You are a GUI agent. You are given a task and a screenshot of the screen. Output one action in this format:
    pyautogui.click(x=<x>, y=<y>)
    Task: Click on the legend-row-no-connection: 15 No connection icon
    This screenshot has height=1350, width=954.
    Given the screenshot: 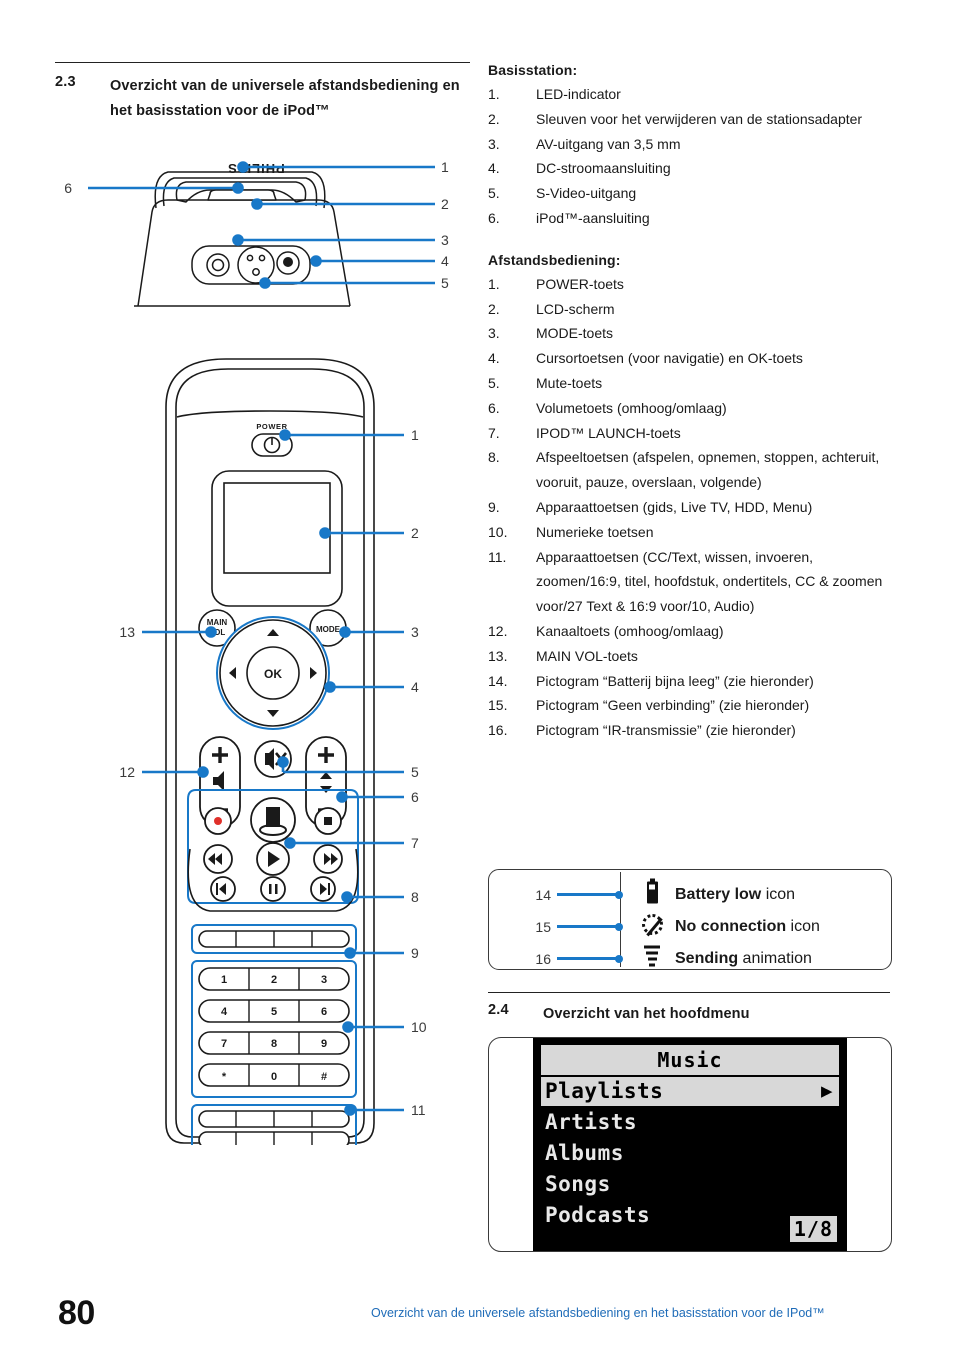 What is the action you would take?
    pyautogui.click(x=690, y=926)
    